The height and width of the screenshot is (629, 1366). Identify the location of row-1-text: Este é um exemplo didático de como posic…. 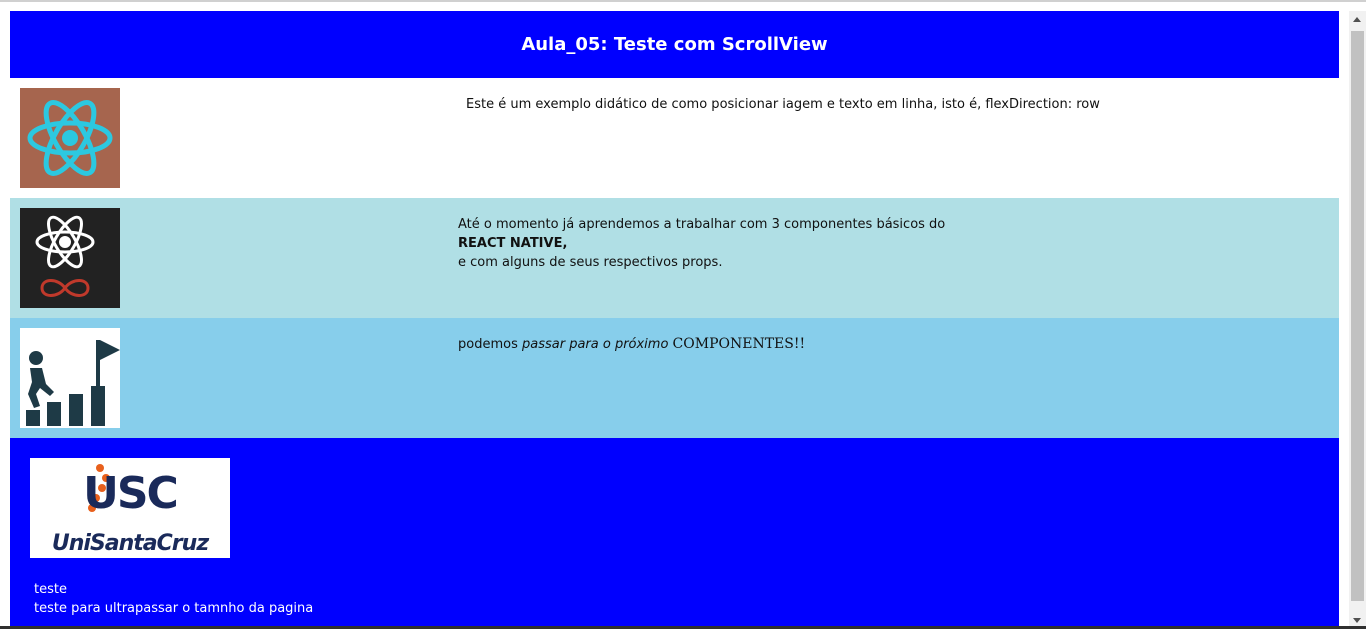
(783, 104).